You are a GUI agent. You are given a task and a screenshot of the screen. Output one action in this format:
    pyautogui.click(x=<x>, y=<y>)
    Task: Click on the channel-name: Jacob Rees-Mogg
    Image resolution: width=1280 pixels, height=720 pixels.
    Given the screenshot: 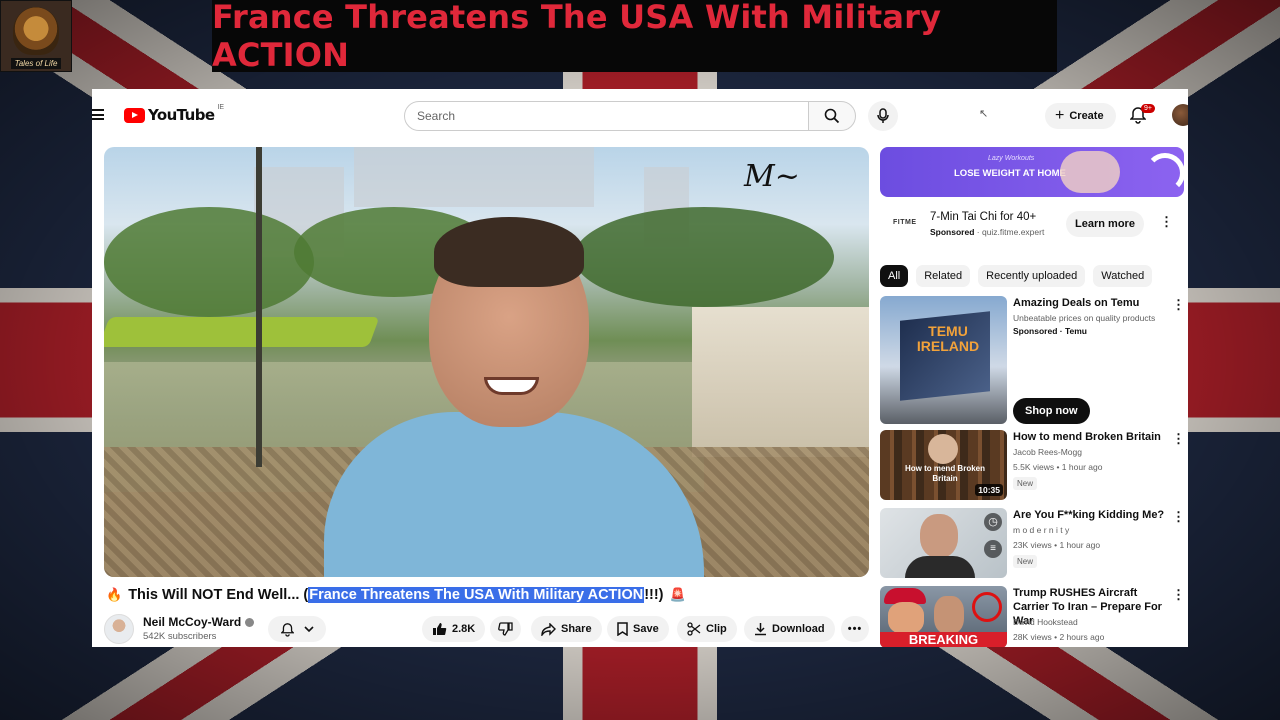 What is the action you would take?
    pyautogui.click(x=1047, y=452)
    